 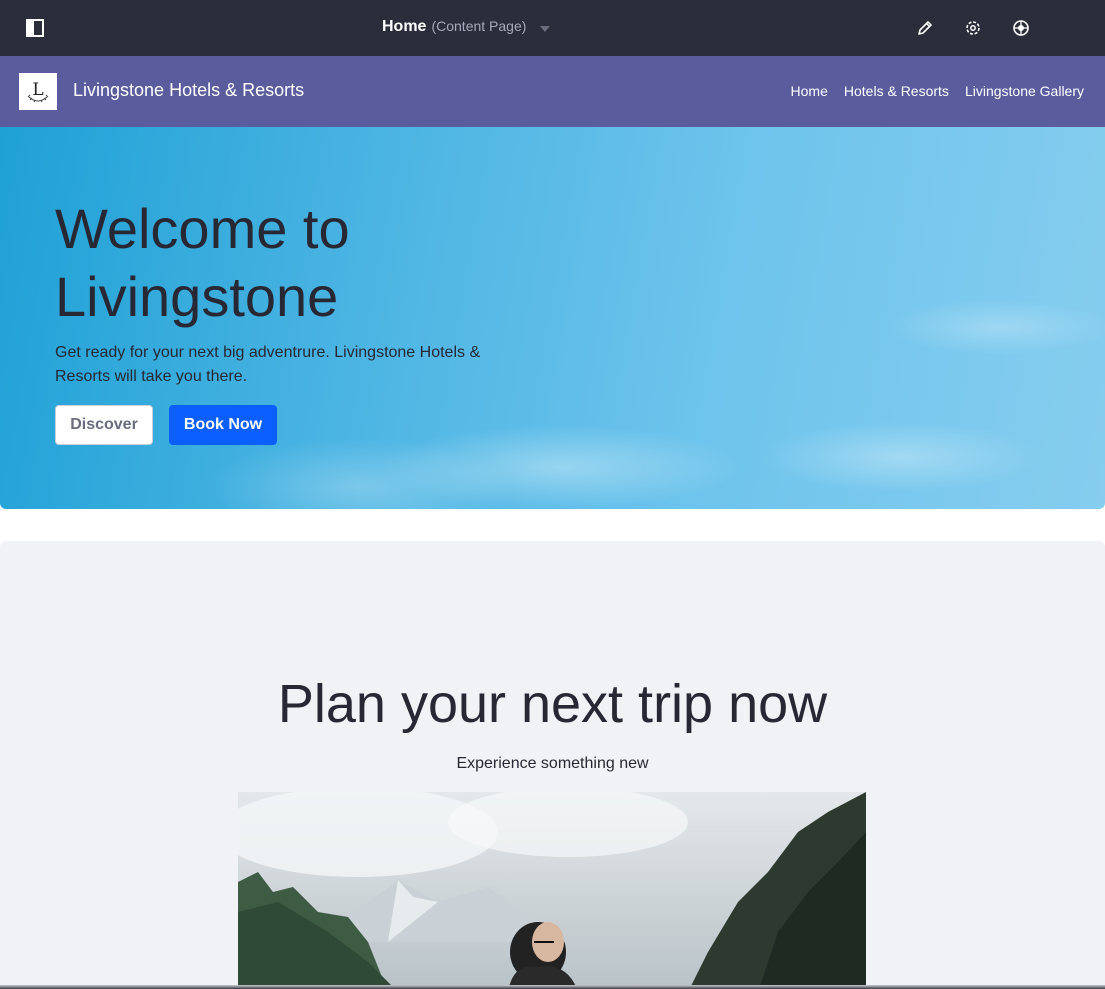 What do you see at coordinates (35, 28) in the screenshot?
I see `sidebar-toggle-icon` at bounding box center [35, 28].